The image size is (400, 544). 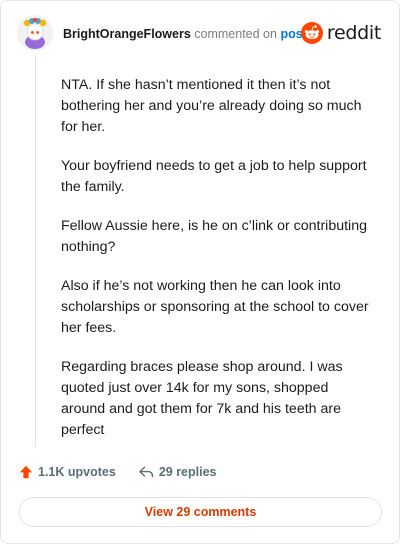 What do you see at coordinates (311, 33) in the screenshot?
I see `reddit-snoo-icon` at bounding box center [311, 33].